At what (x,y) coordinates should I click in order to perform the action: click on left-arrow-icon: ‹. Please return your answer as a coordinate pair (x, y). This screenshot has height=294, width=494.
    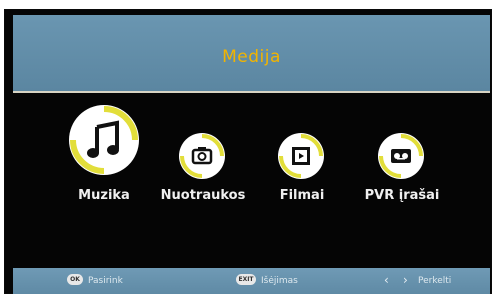
    Looking at the image, I should click on (386, 280).